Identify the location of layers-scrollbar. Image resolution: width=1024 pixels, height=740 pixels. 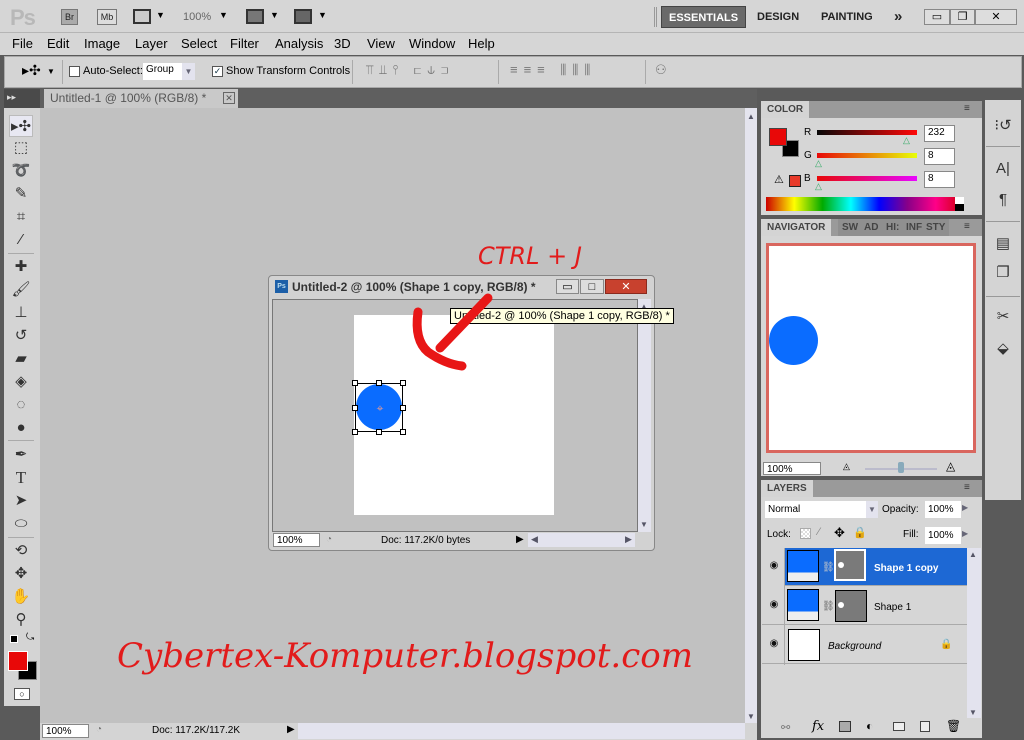
(974, 633).